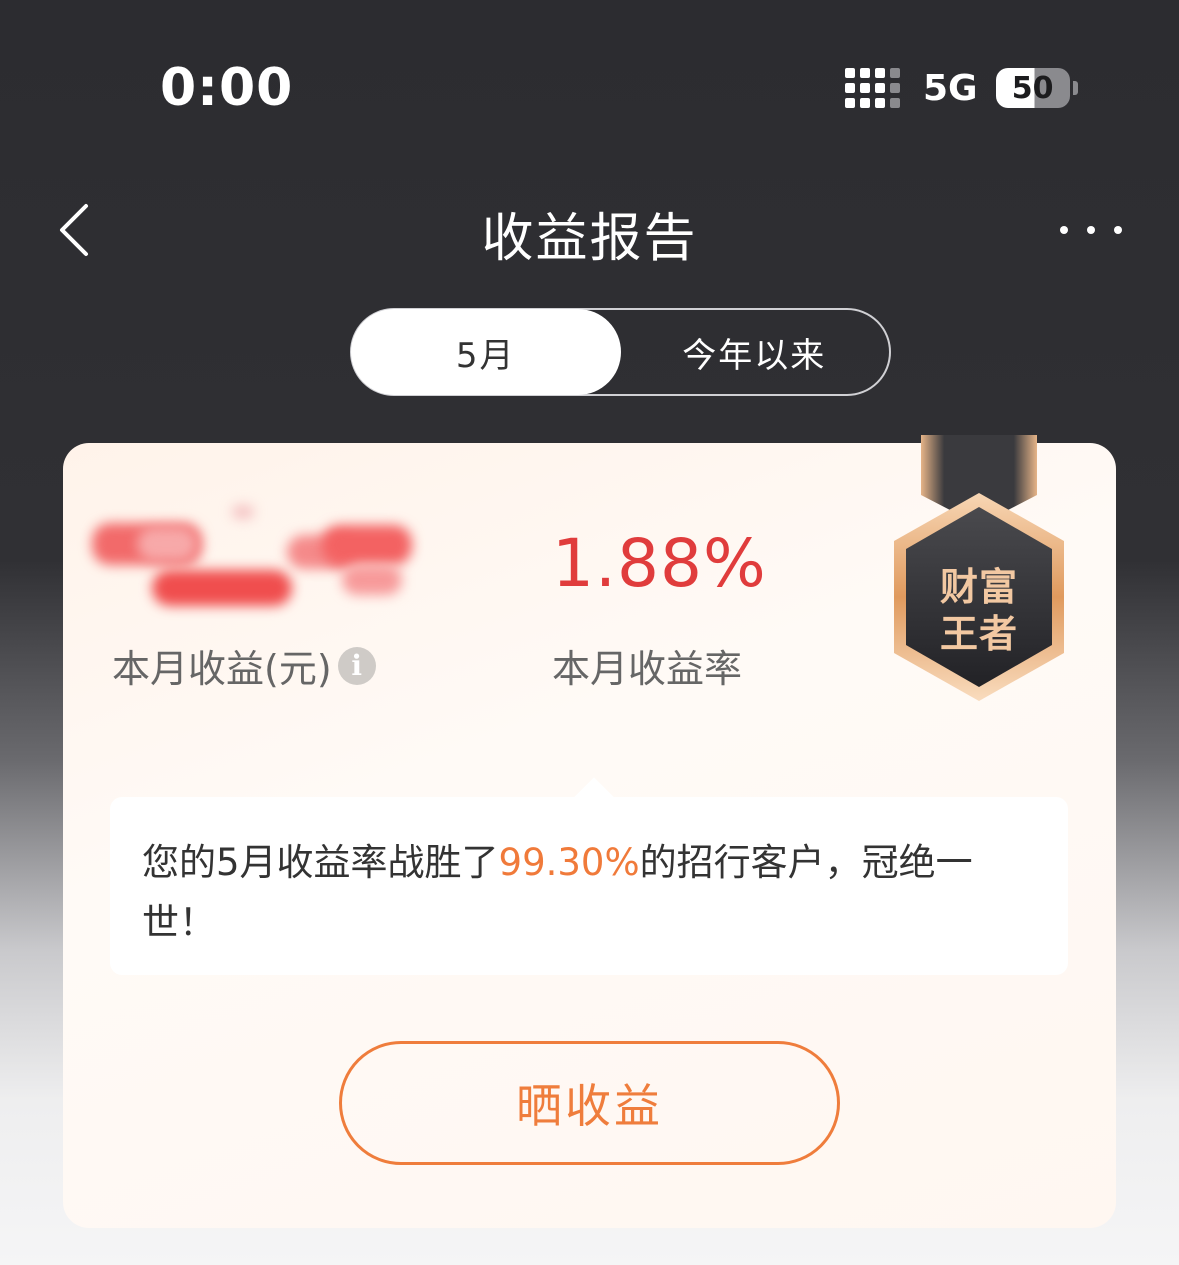 The height and width of the screenshot is (1265, 1179). I want to click on tab-year-to-date: 今年以来, so click(755, 352).